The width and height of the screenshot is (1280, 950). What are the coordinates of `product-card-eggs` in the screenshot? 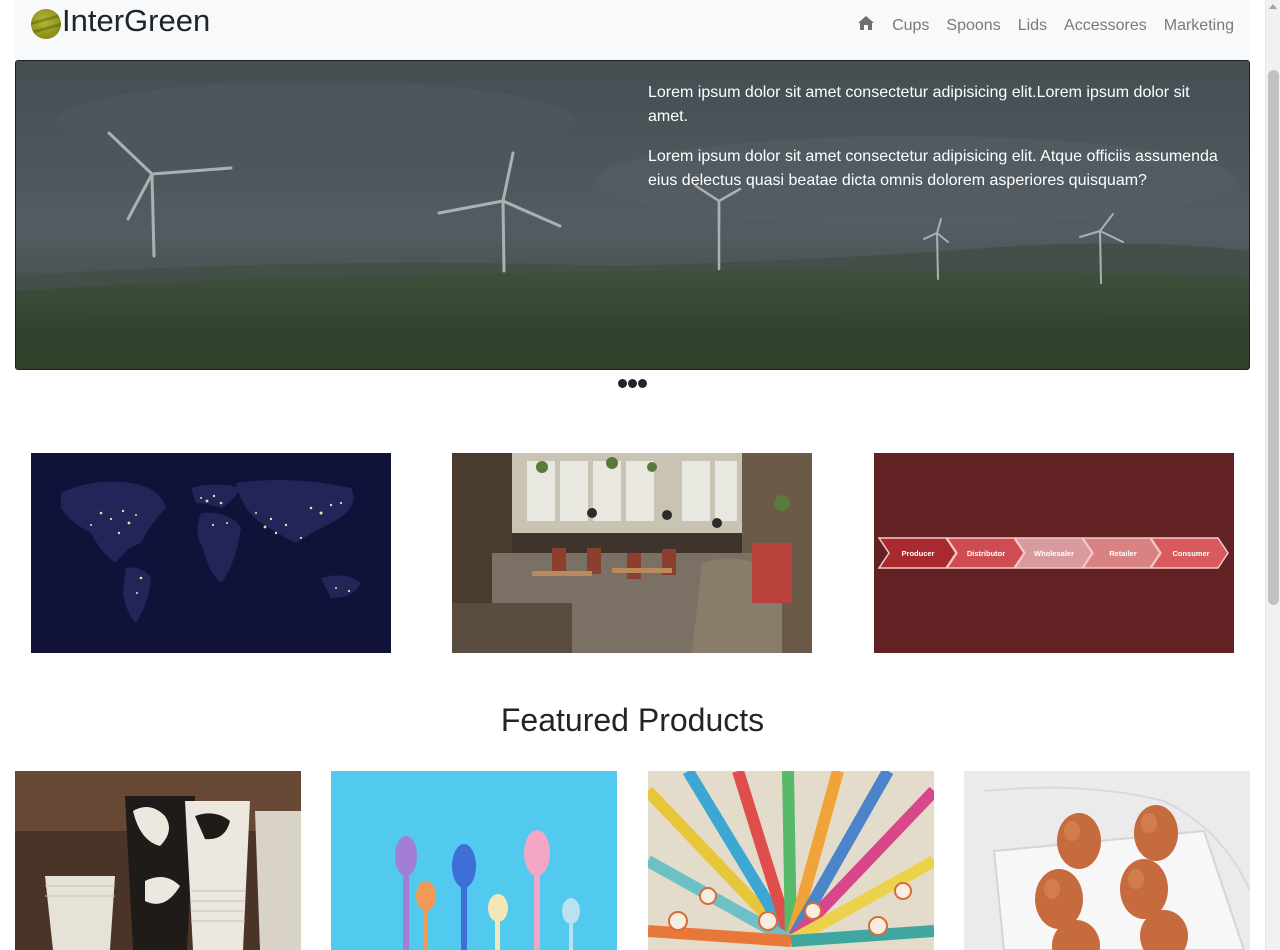 It's located at (1107, 860).